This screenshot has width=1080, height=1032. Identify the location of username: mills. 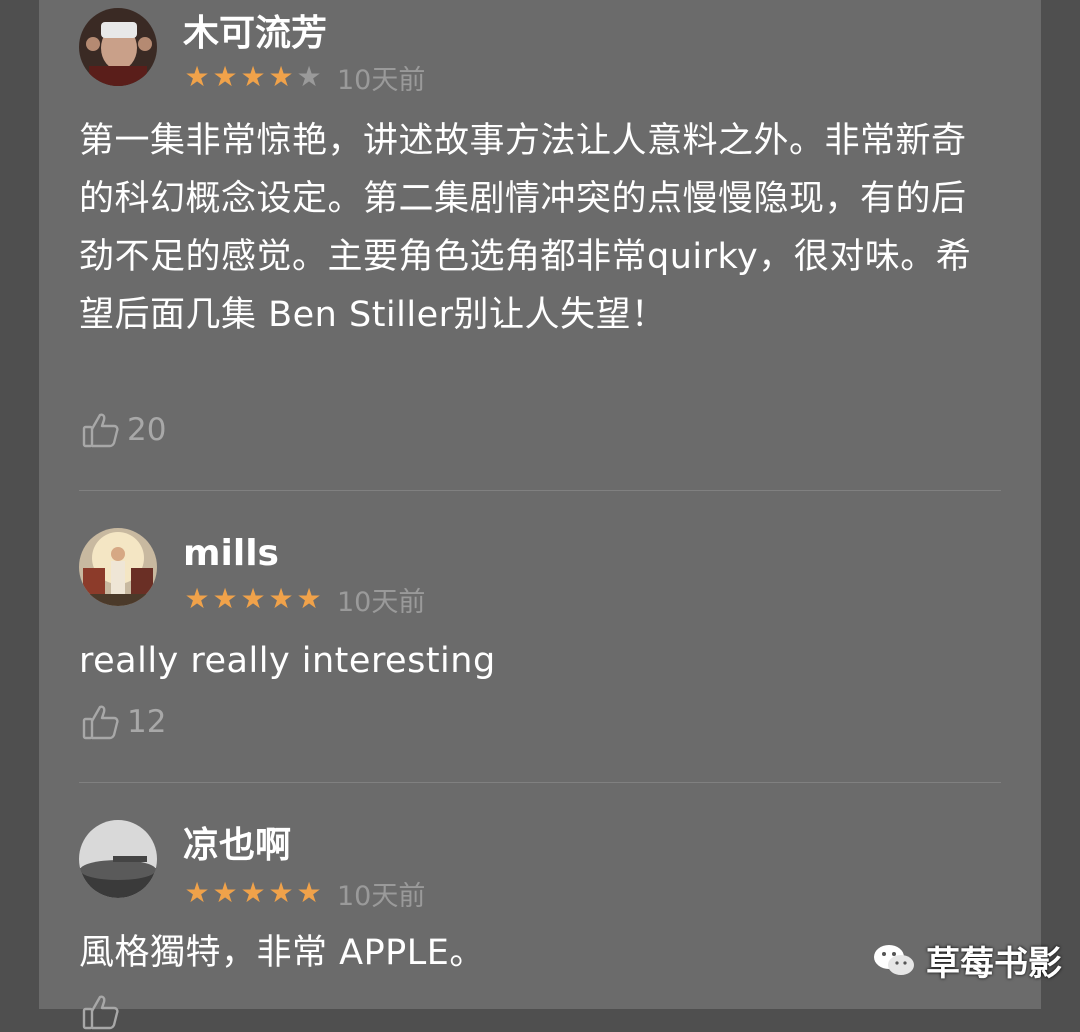
(231, 554).